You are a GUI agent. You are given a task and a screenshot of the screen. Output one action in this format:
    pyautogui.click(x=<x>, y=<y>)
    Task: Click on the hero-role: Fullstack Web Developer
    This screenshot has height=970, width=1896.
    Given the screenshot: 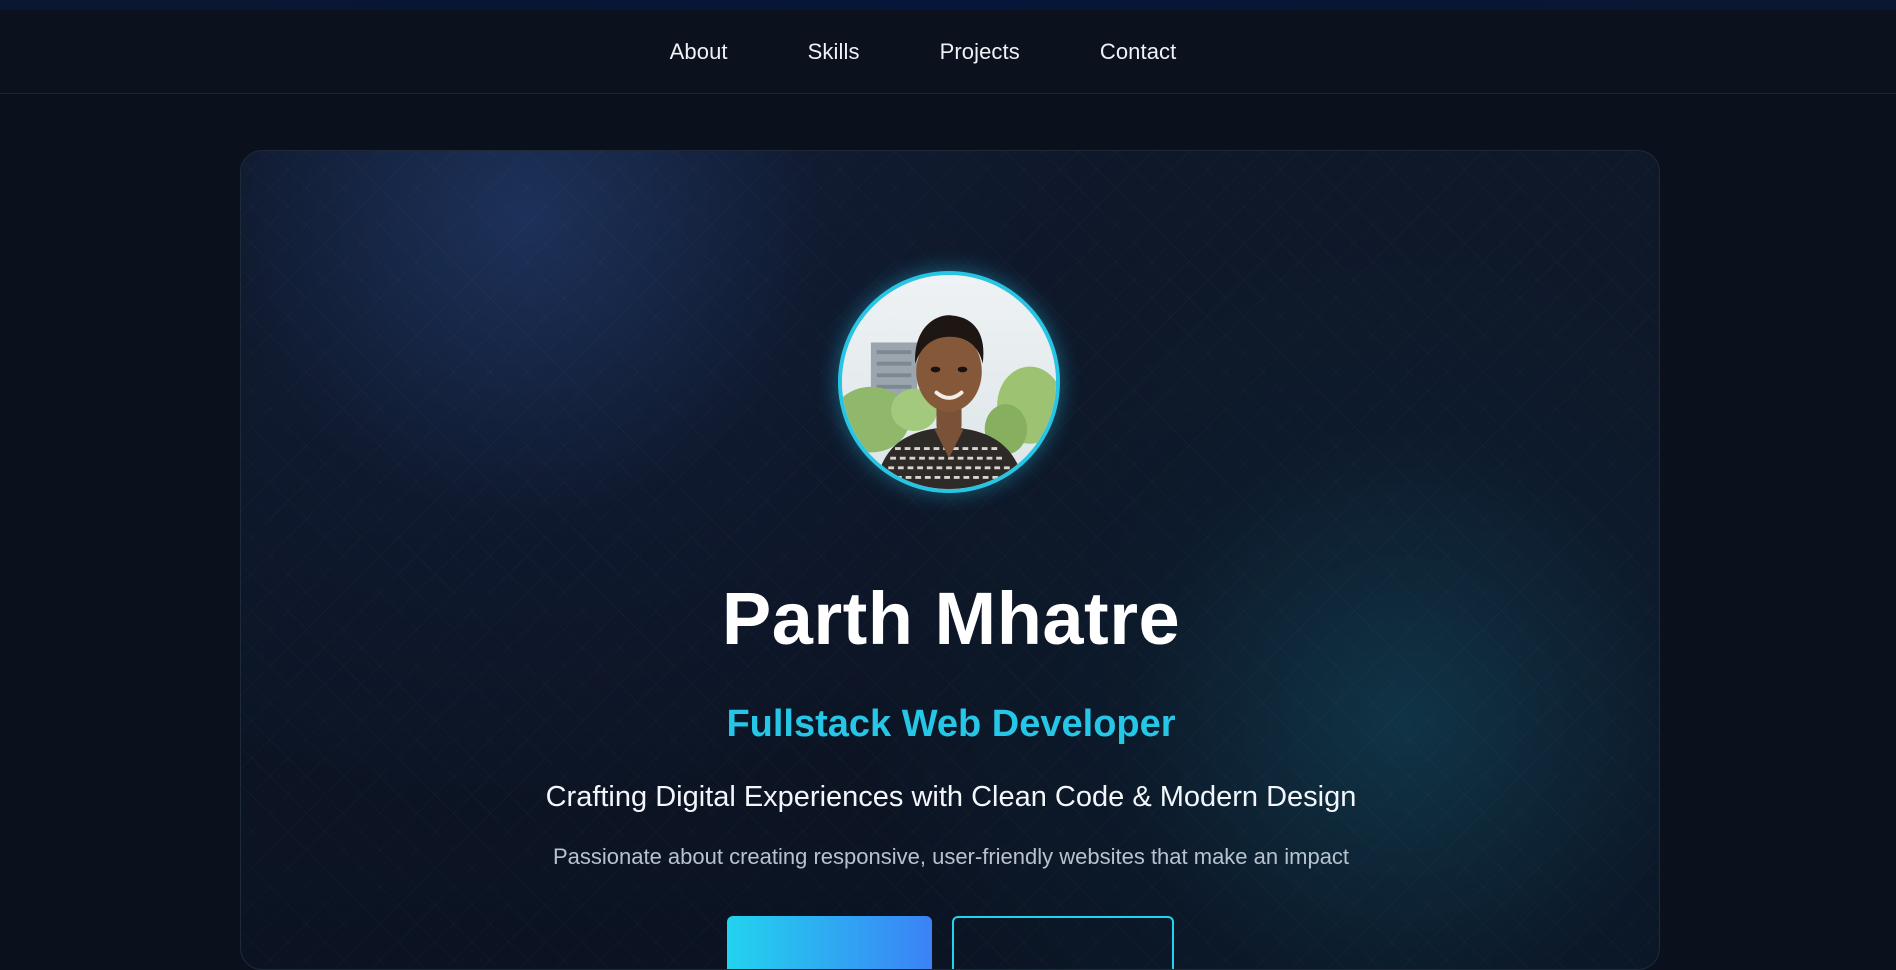 What is the action you would take?
    pyautogui.click(x=951, y=724)
    